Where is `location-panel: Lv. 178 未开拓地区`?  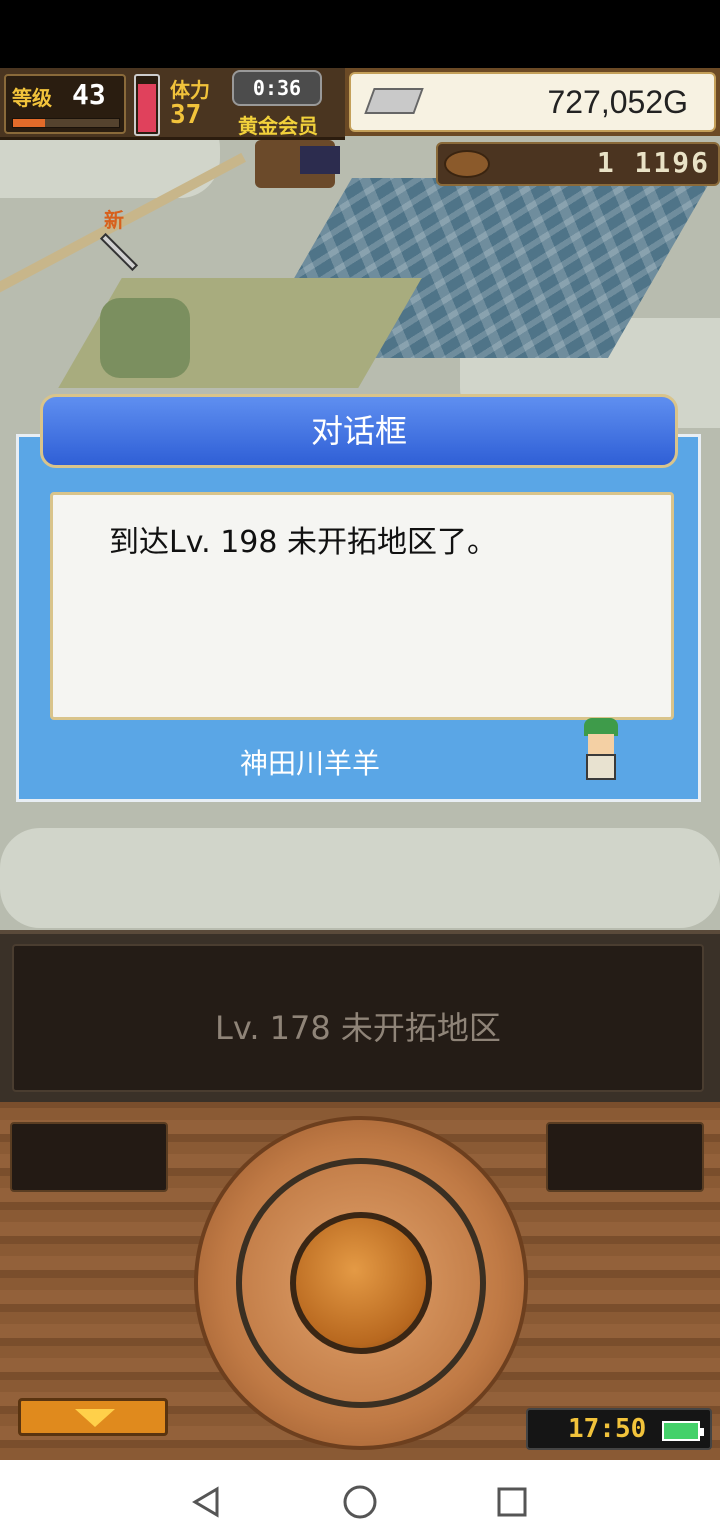 location-panel: Lv. 178 未开拓地区 is located at coordinates (360, 1016).